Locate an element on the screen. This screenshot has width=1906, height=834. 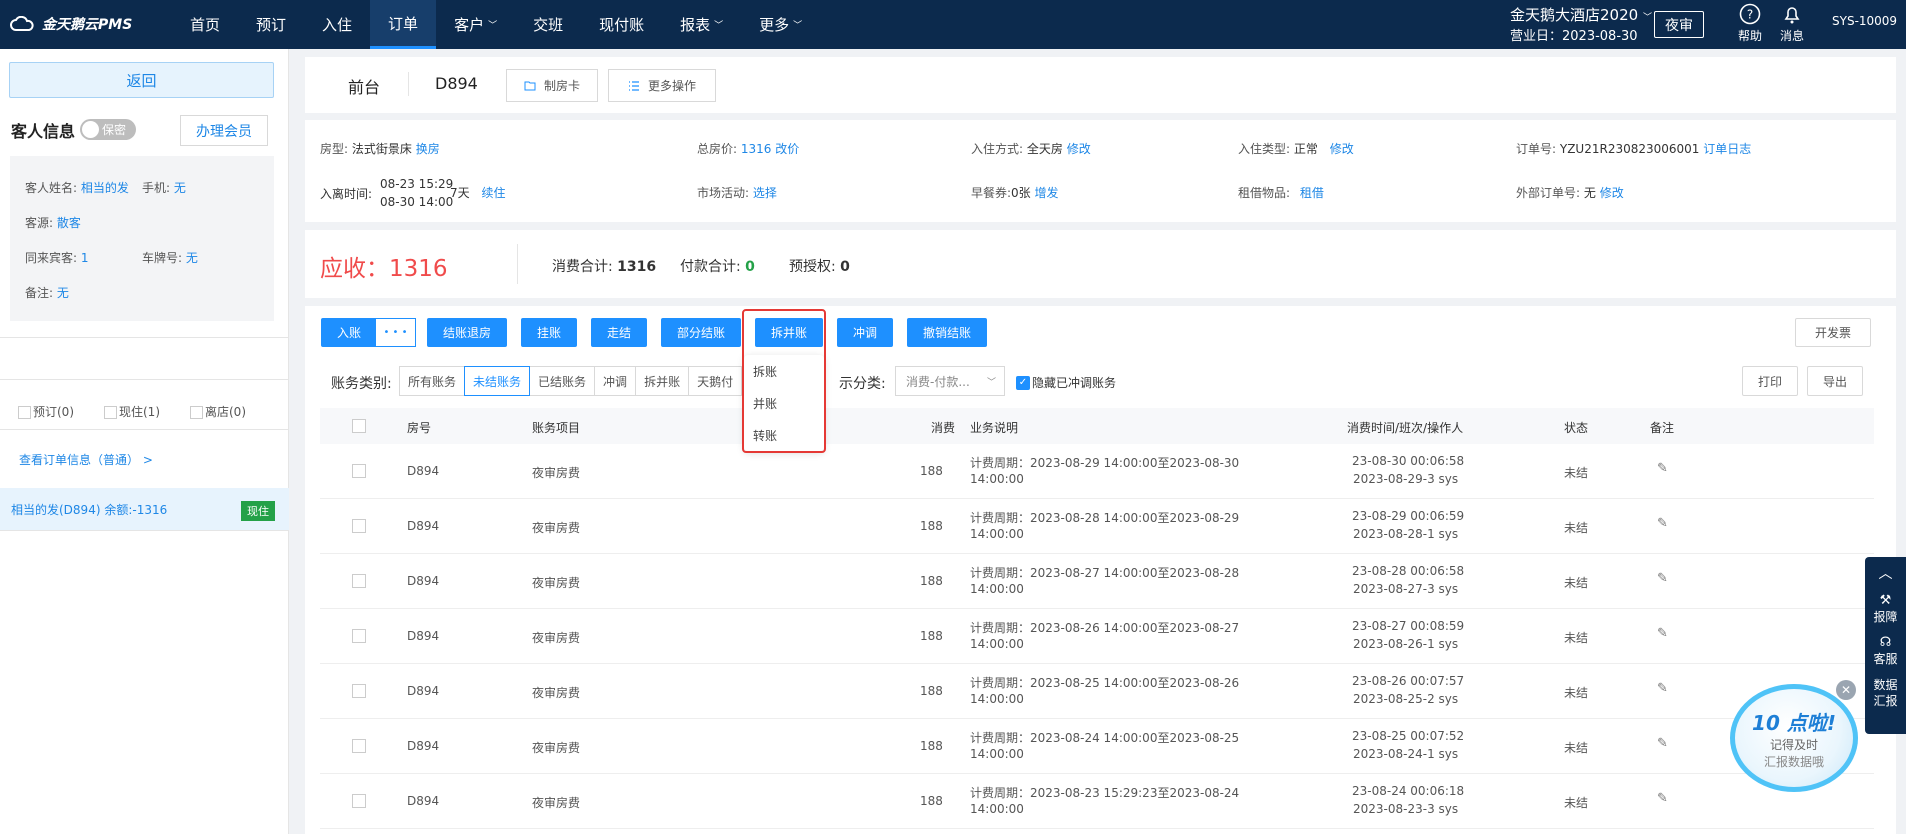
nav-item: 入住 is located at coordinates (337, 24).